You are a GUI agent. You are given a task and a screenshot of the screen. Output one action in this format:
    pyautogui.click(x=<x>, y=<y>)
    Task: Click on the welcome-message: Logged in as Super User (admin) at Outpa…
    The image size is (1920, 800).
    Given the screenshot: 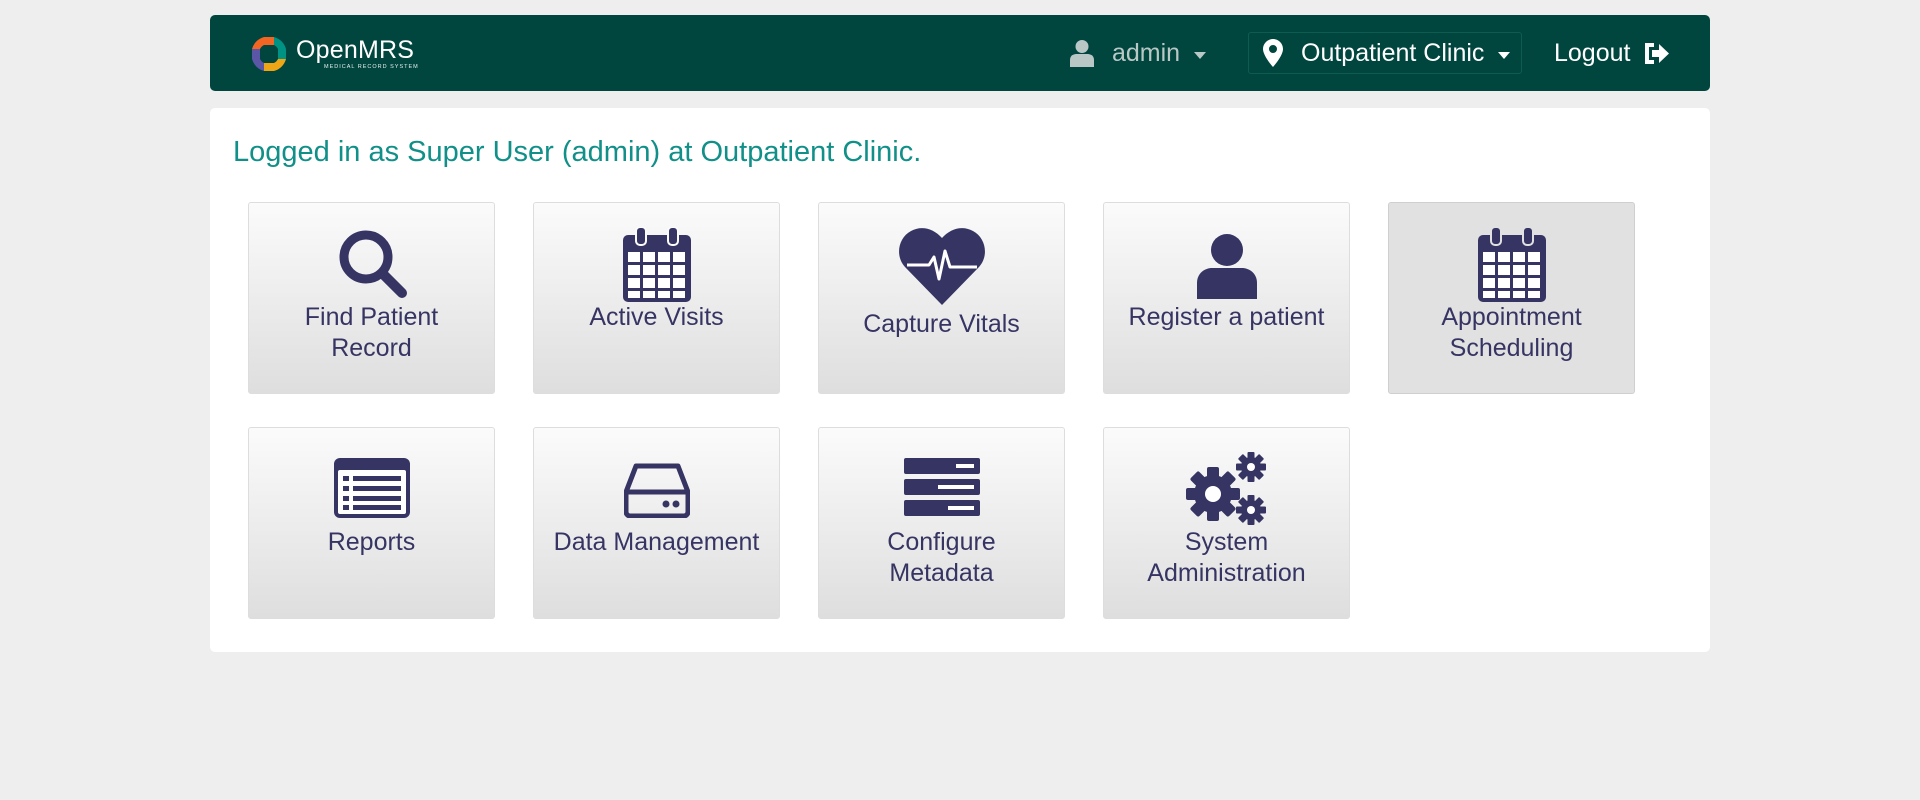 What is the action you would take?
    pyautogui.click(x=577, y=152)
    